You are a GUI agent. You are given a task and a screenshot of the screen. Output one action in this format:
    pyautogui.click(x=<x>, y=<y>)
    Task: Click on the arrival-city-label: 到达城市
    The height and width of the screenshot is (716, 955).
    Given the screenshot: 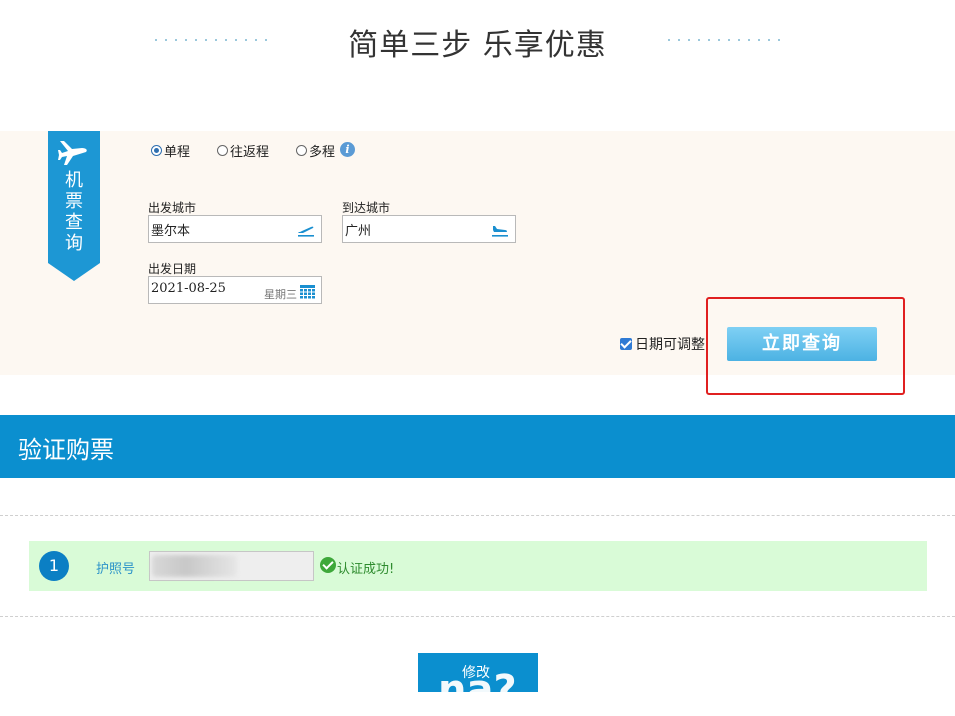 What is the action you would take?
    pyautogui.click(x=366, y=208)
    